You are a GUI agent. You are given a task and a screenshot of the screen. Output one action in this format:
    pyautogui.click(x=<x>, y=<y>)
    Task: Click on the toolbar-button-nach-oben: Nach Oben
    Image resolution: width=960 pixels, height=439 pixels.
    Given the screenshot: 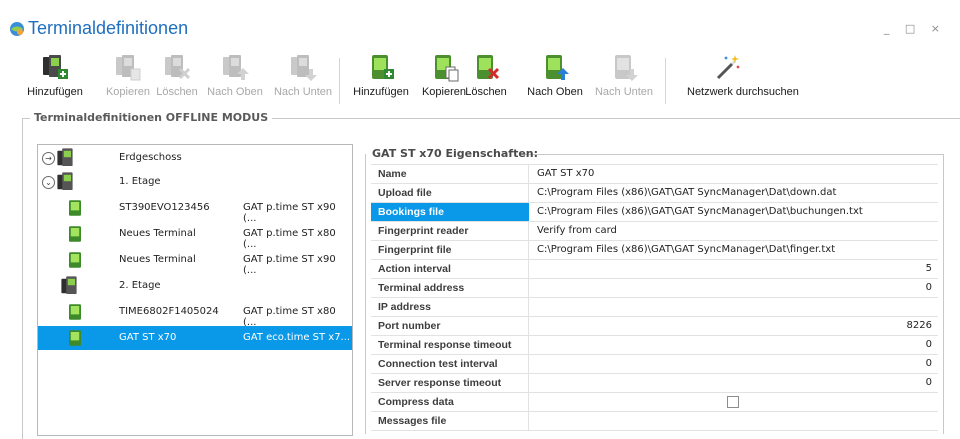 What is the action you would take?
    pyautogui.click(x=555, y=75)
    